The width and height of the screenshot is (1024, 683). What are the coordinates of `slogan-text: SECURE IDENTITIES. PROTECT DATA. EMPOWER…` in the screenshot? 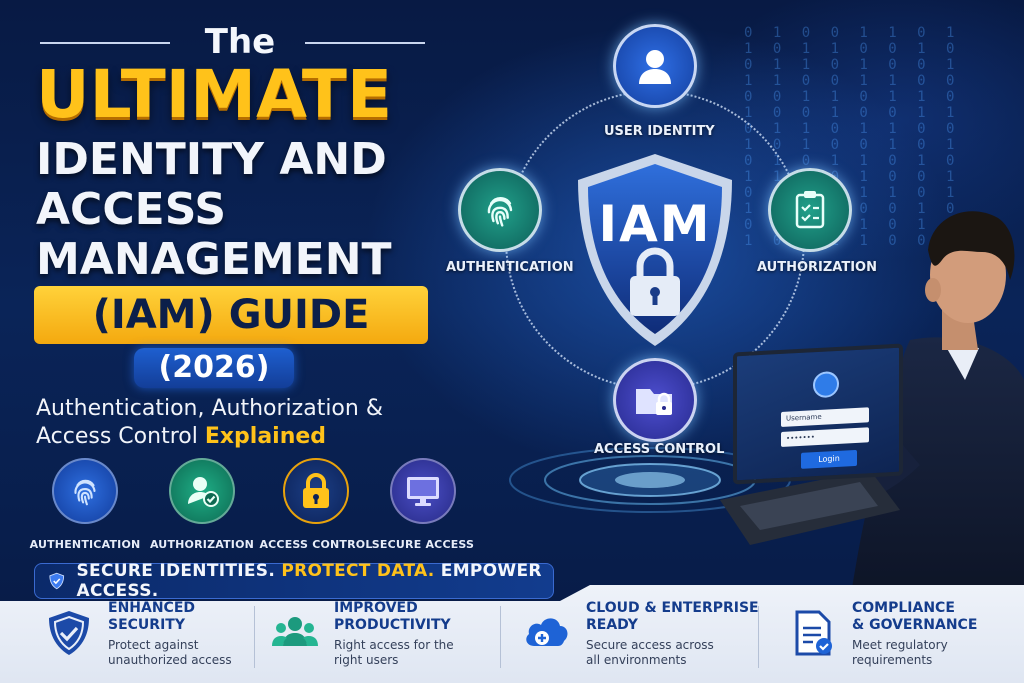 It's located at (315, 581).